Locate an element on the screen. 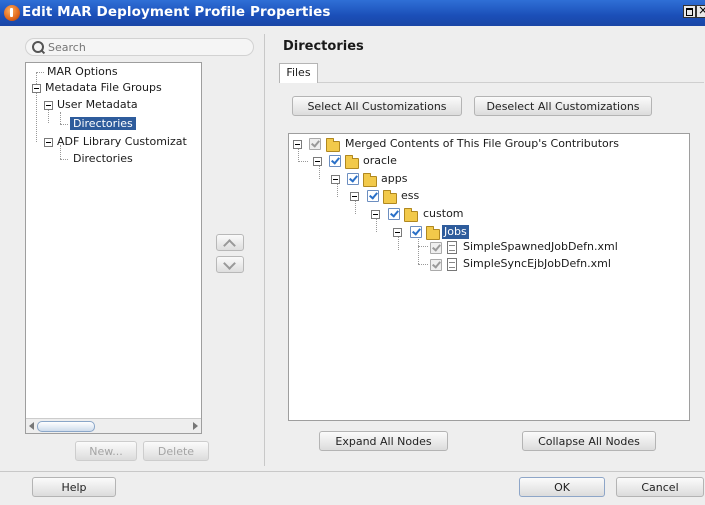  tab-files: Files is located at coordinates (298, 73).